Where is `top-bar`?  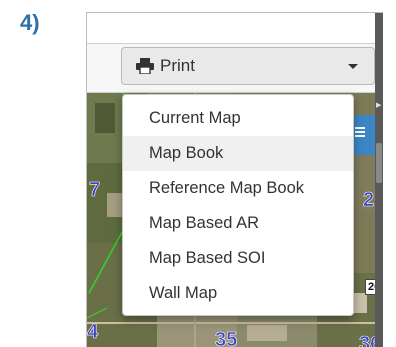 top-bar is located at coordinates (235, 28).